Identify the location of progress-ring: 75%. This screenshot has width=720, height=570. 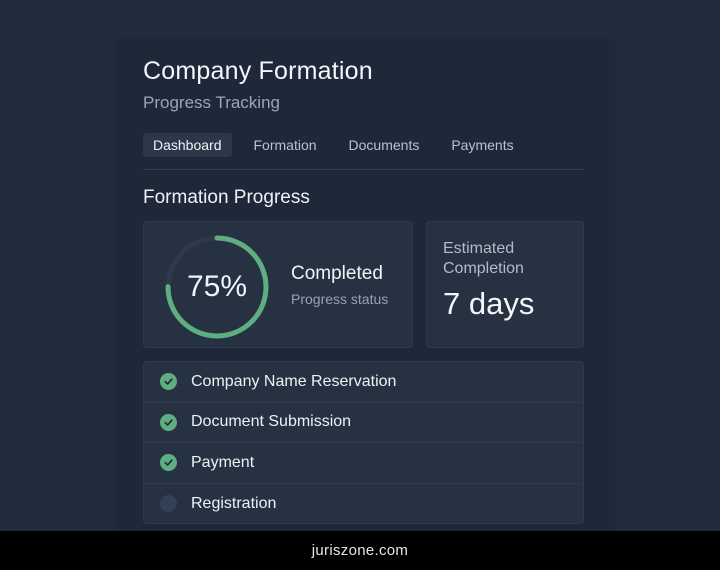
(217, 287).